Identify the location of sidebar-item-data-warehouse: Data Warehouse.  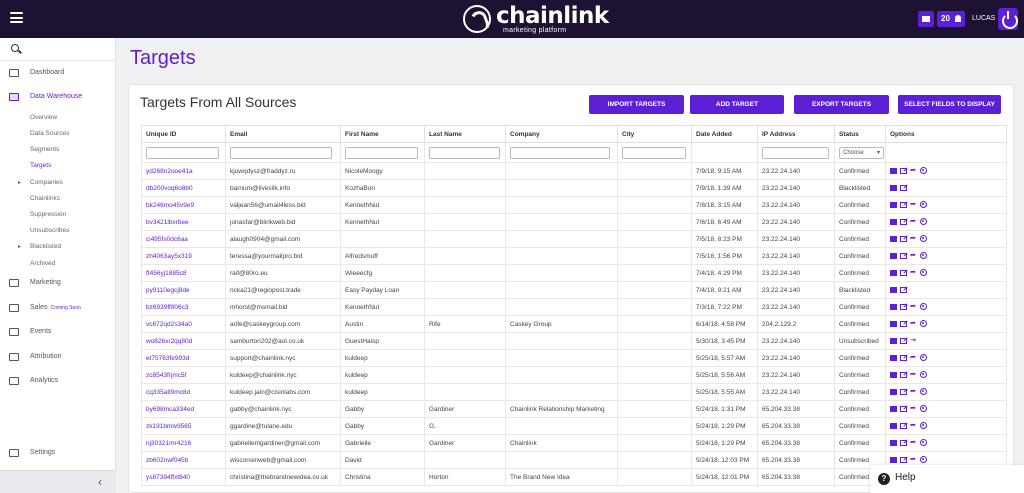
(58, 97).